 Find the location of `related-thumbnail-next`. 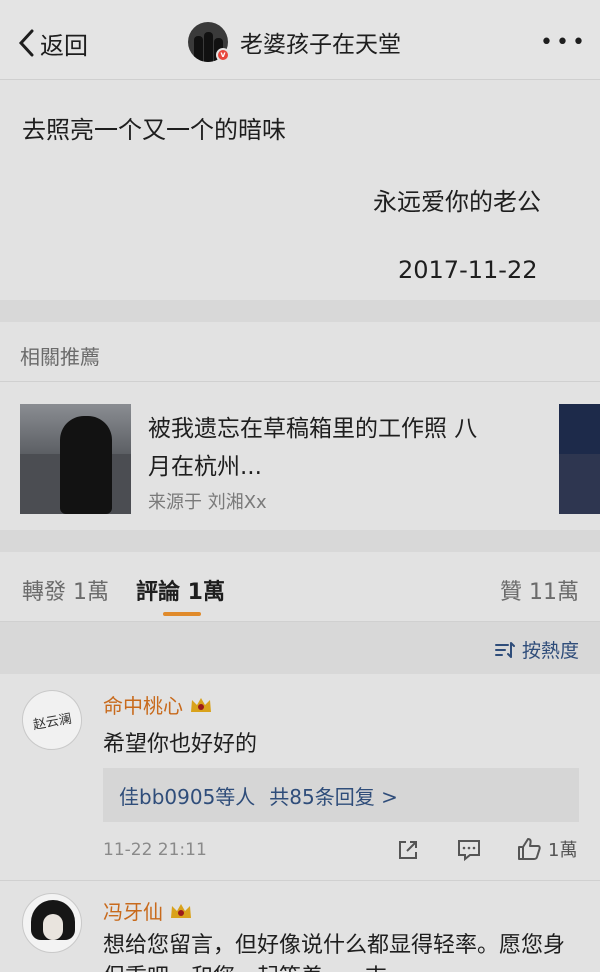

related-thumbnail-next is located at coordinates (579, 459).